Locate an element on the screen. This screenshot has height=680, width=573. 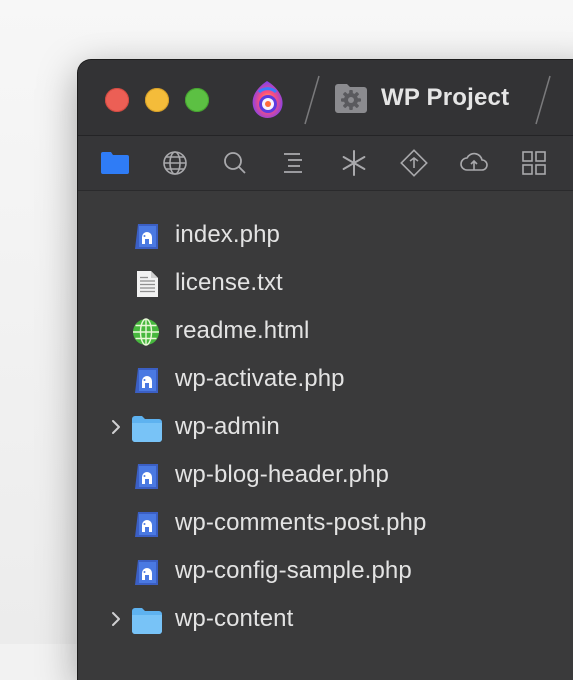
app-logo-icon is located at coordinates (267, 100).